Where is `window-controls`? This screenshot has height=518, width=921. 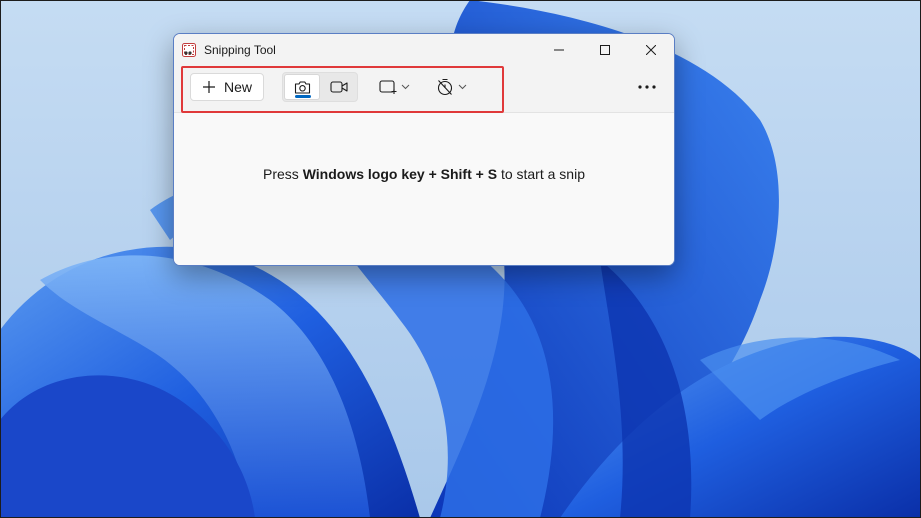
window-controls is located at coordinates (605, 50).